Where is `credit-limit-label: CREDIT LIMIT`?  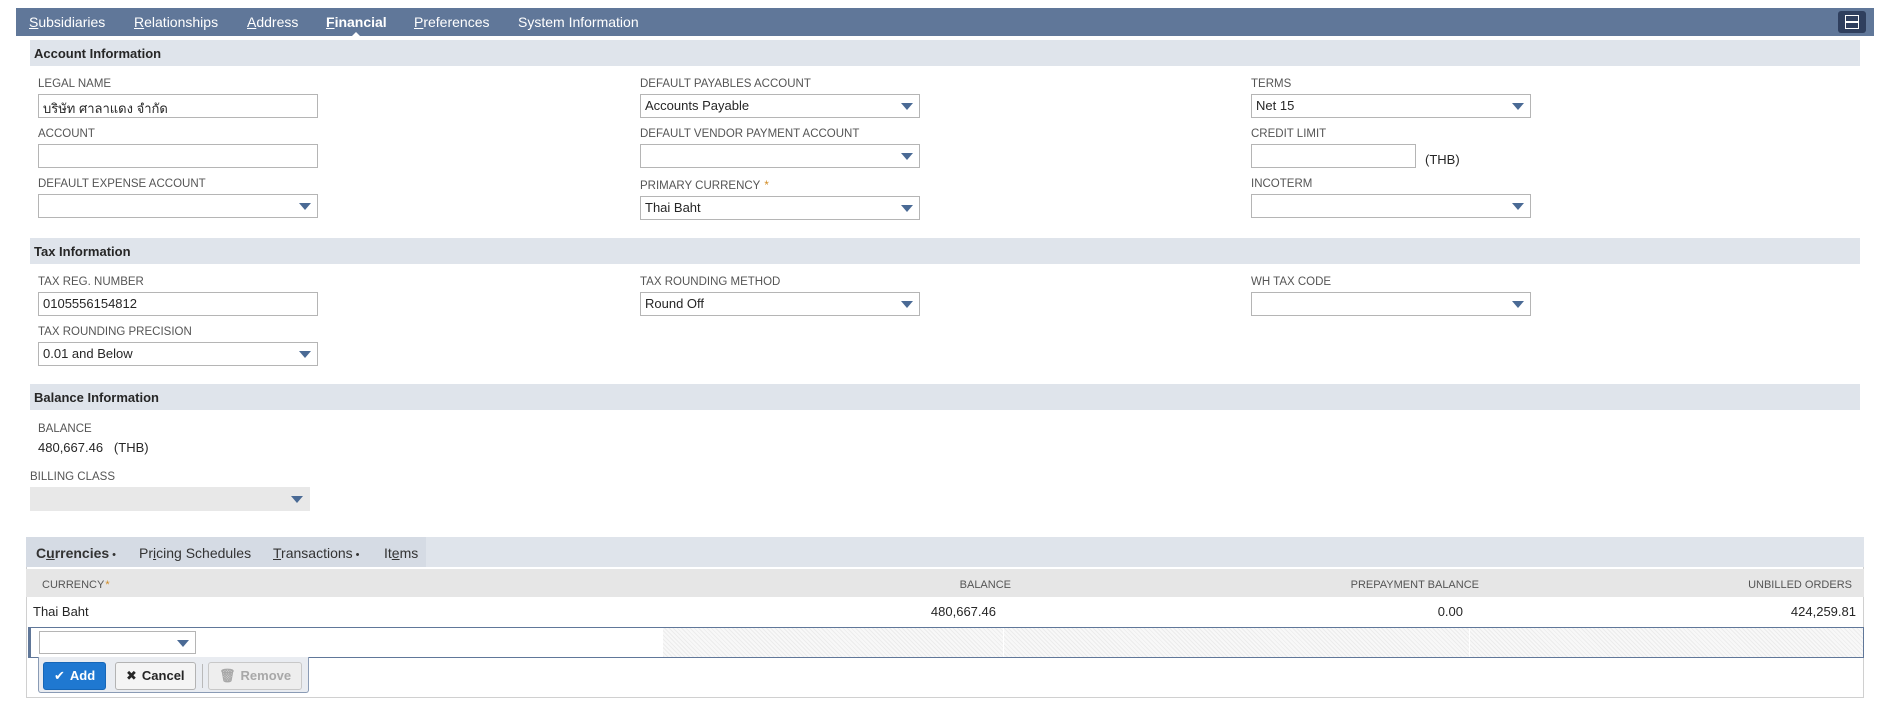 credit-limit-label: CREDIT LIMIT is located at coordinates (1289, 134).